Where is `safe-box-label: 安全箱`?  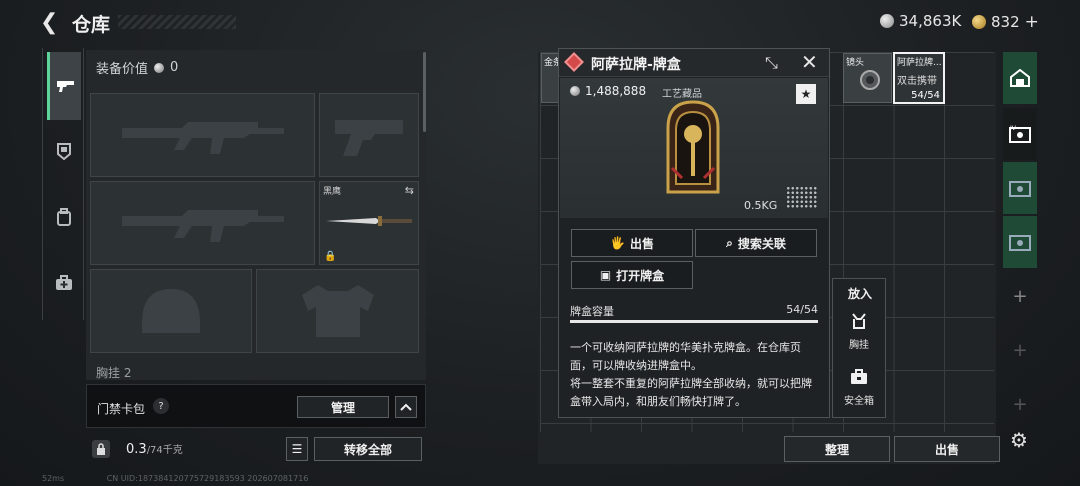
safe-box-label: 安全箱 is located at coordinates (859, 401).